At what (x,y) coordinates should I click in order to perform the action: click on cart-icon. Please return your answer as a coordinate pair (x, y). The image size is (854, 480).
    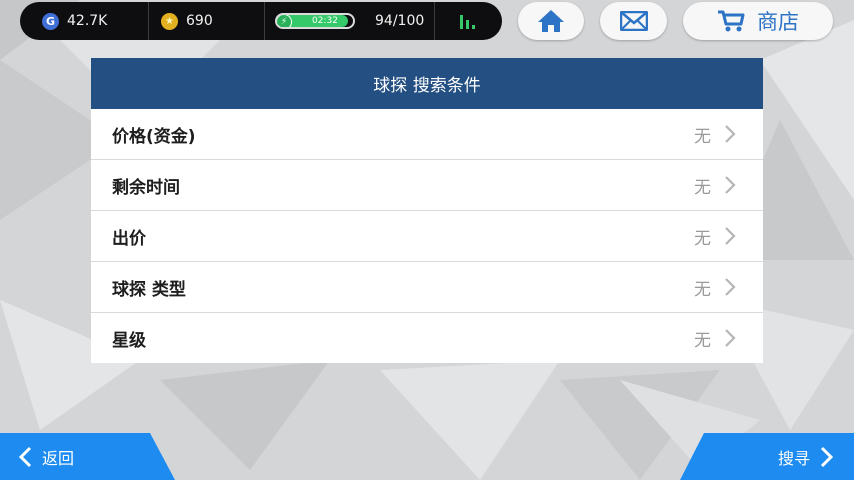
    Looking at the image, I should click on (731, 21).